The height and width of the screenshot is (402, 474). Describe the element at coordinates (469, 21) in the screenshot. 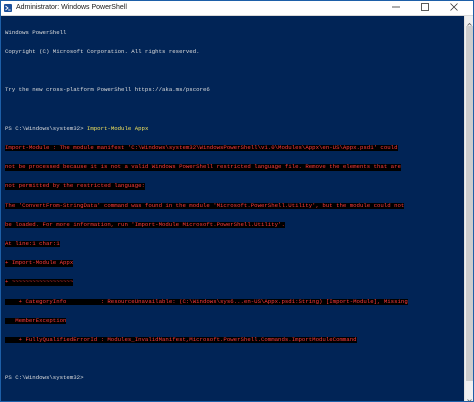

I see `scroll-up-button` at that location.